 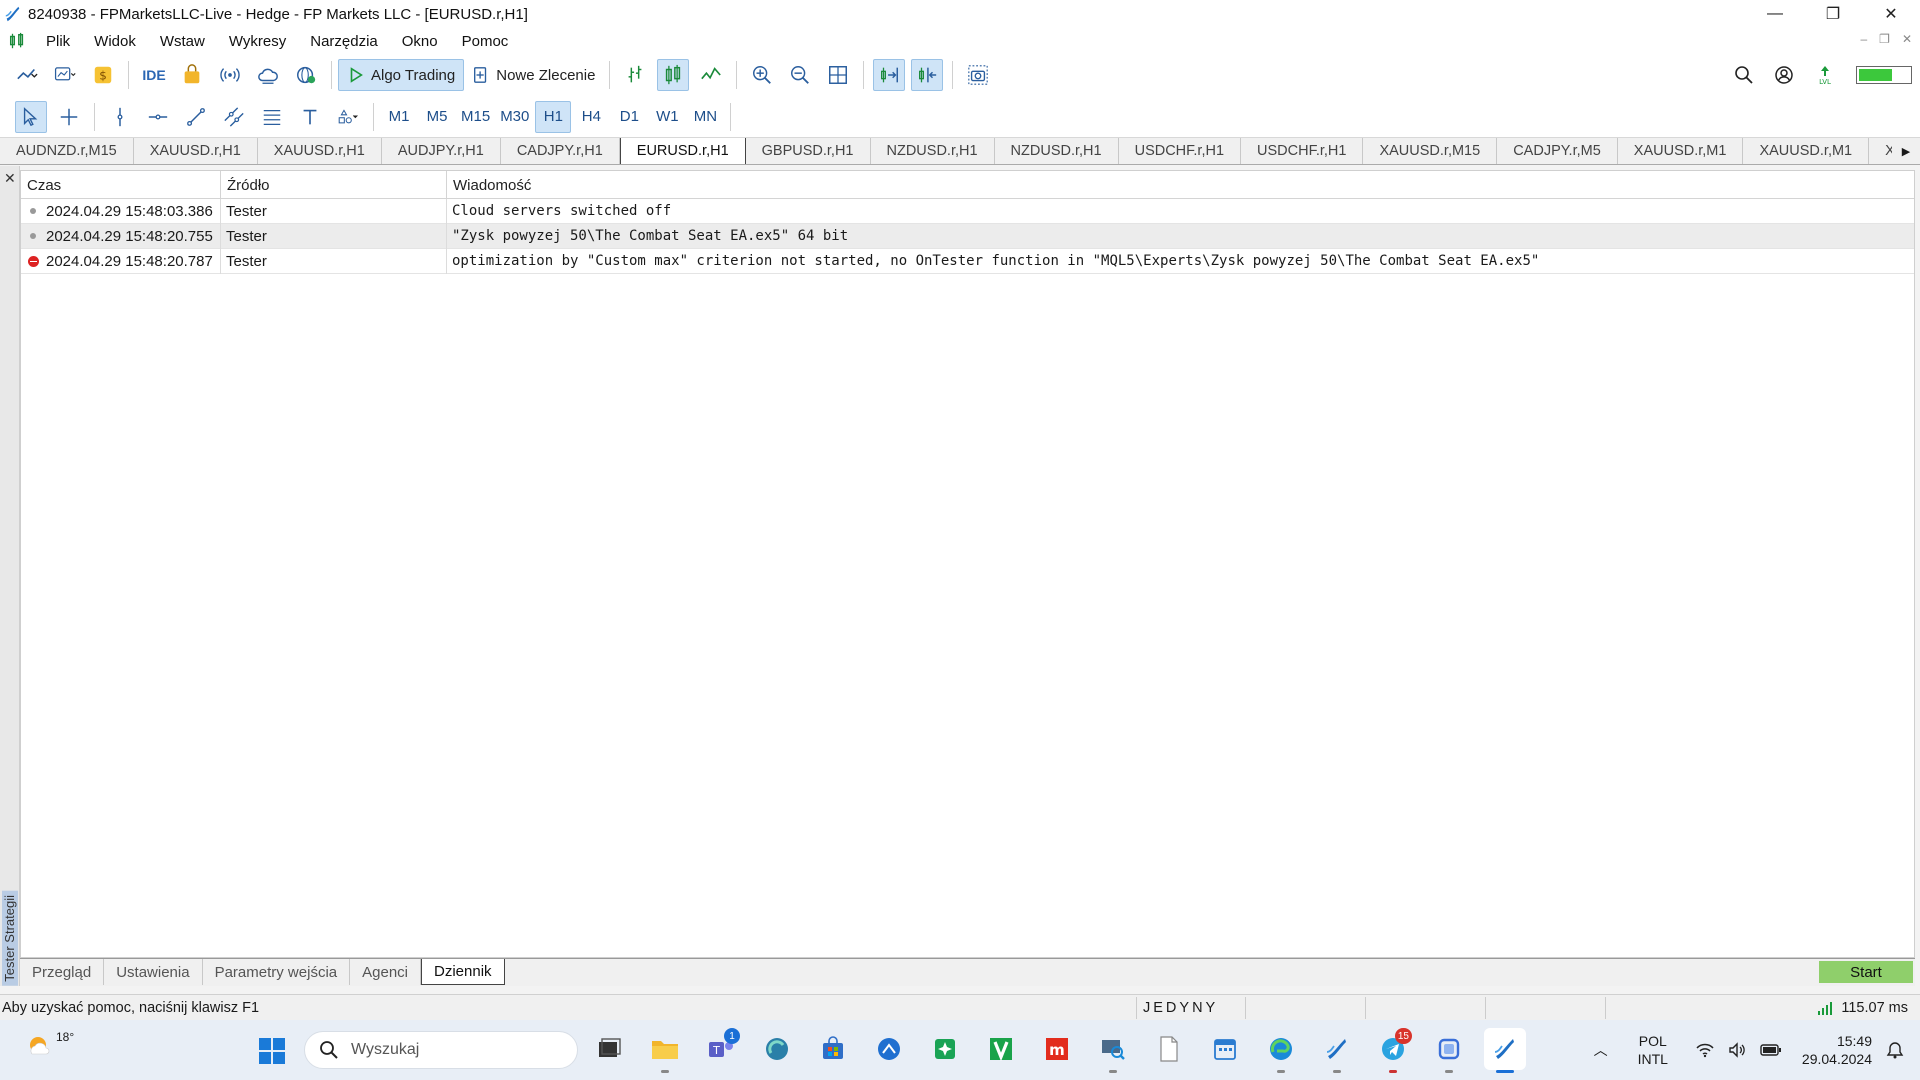 I want to click on tab-agenci: Agenci, so click(x=385, y=972).